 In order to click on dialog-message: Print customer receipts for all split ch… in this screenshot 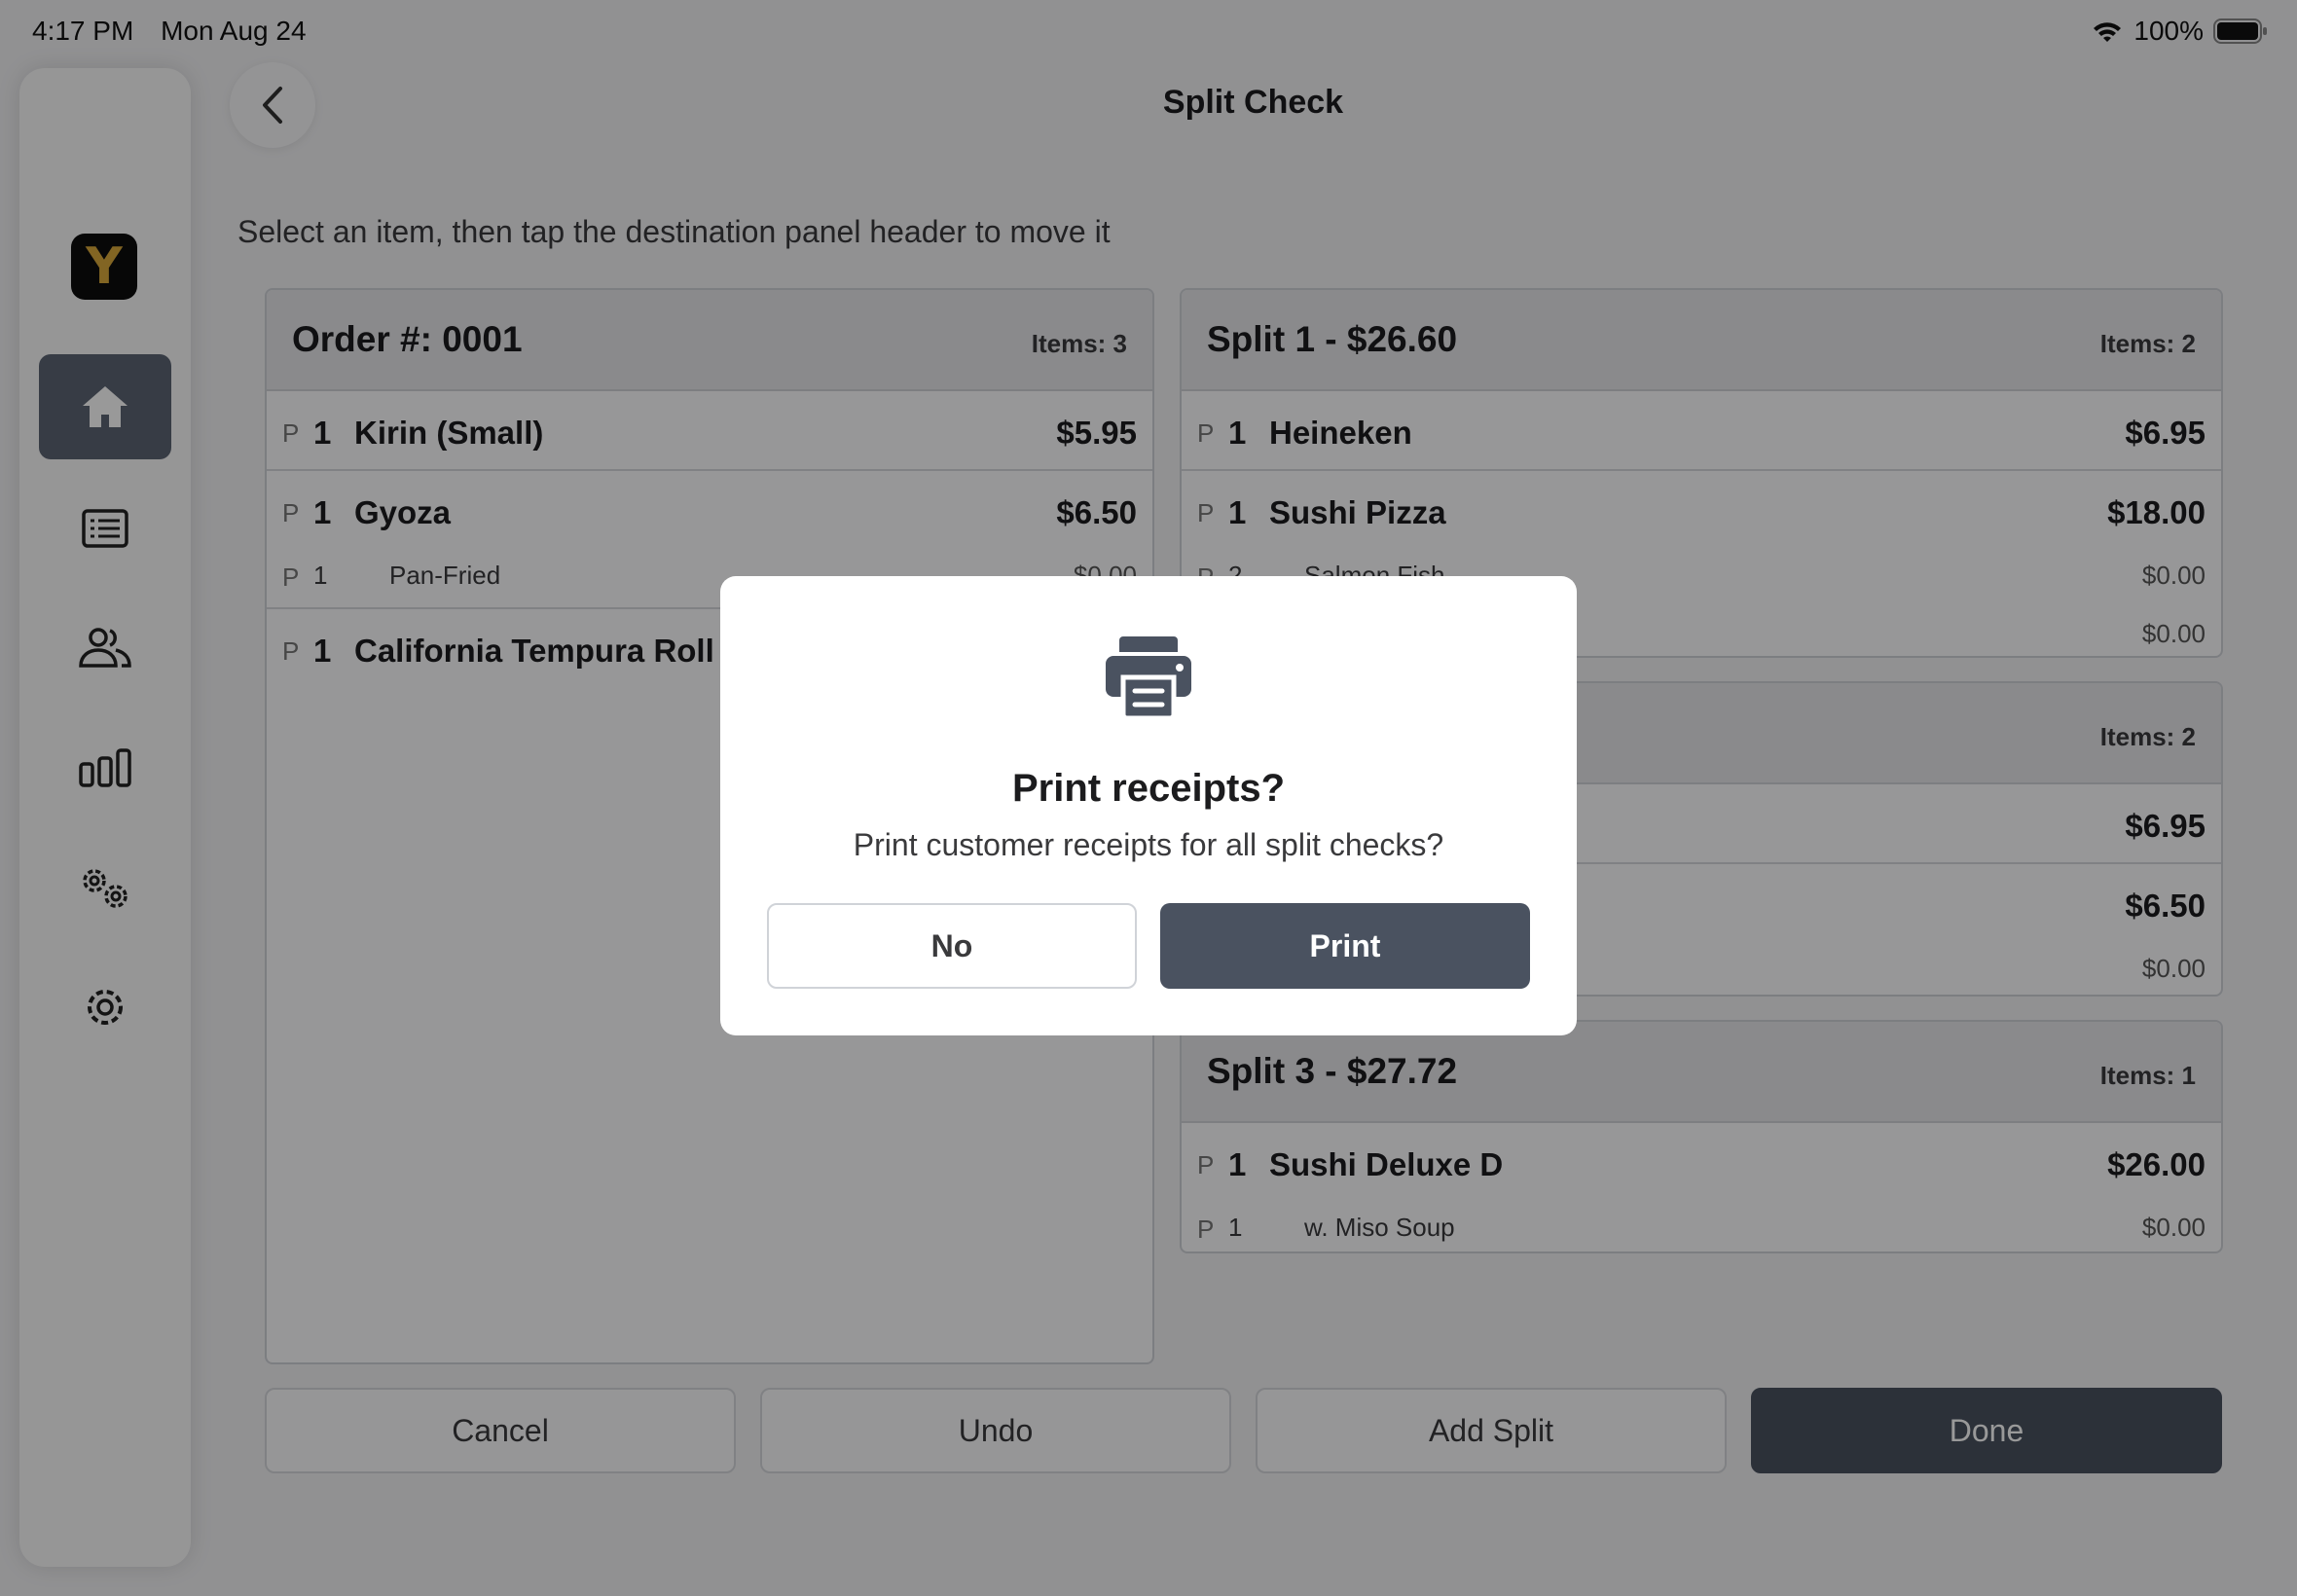, I will do `click(1148, 844)`.